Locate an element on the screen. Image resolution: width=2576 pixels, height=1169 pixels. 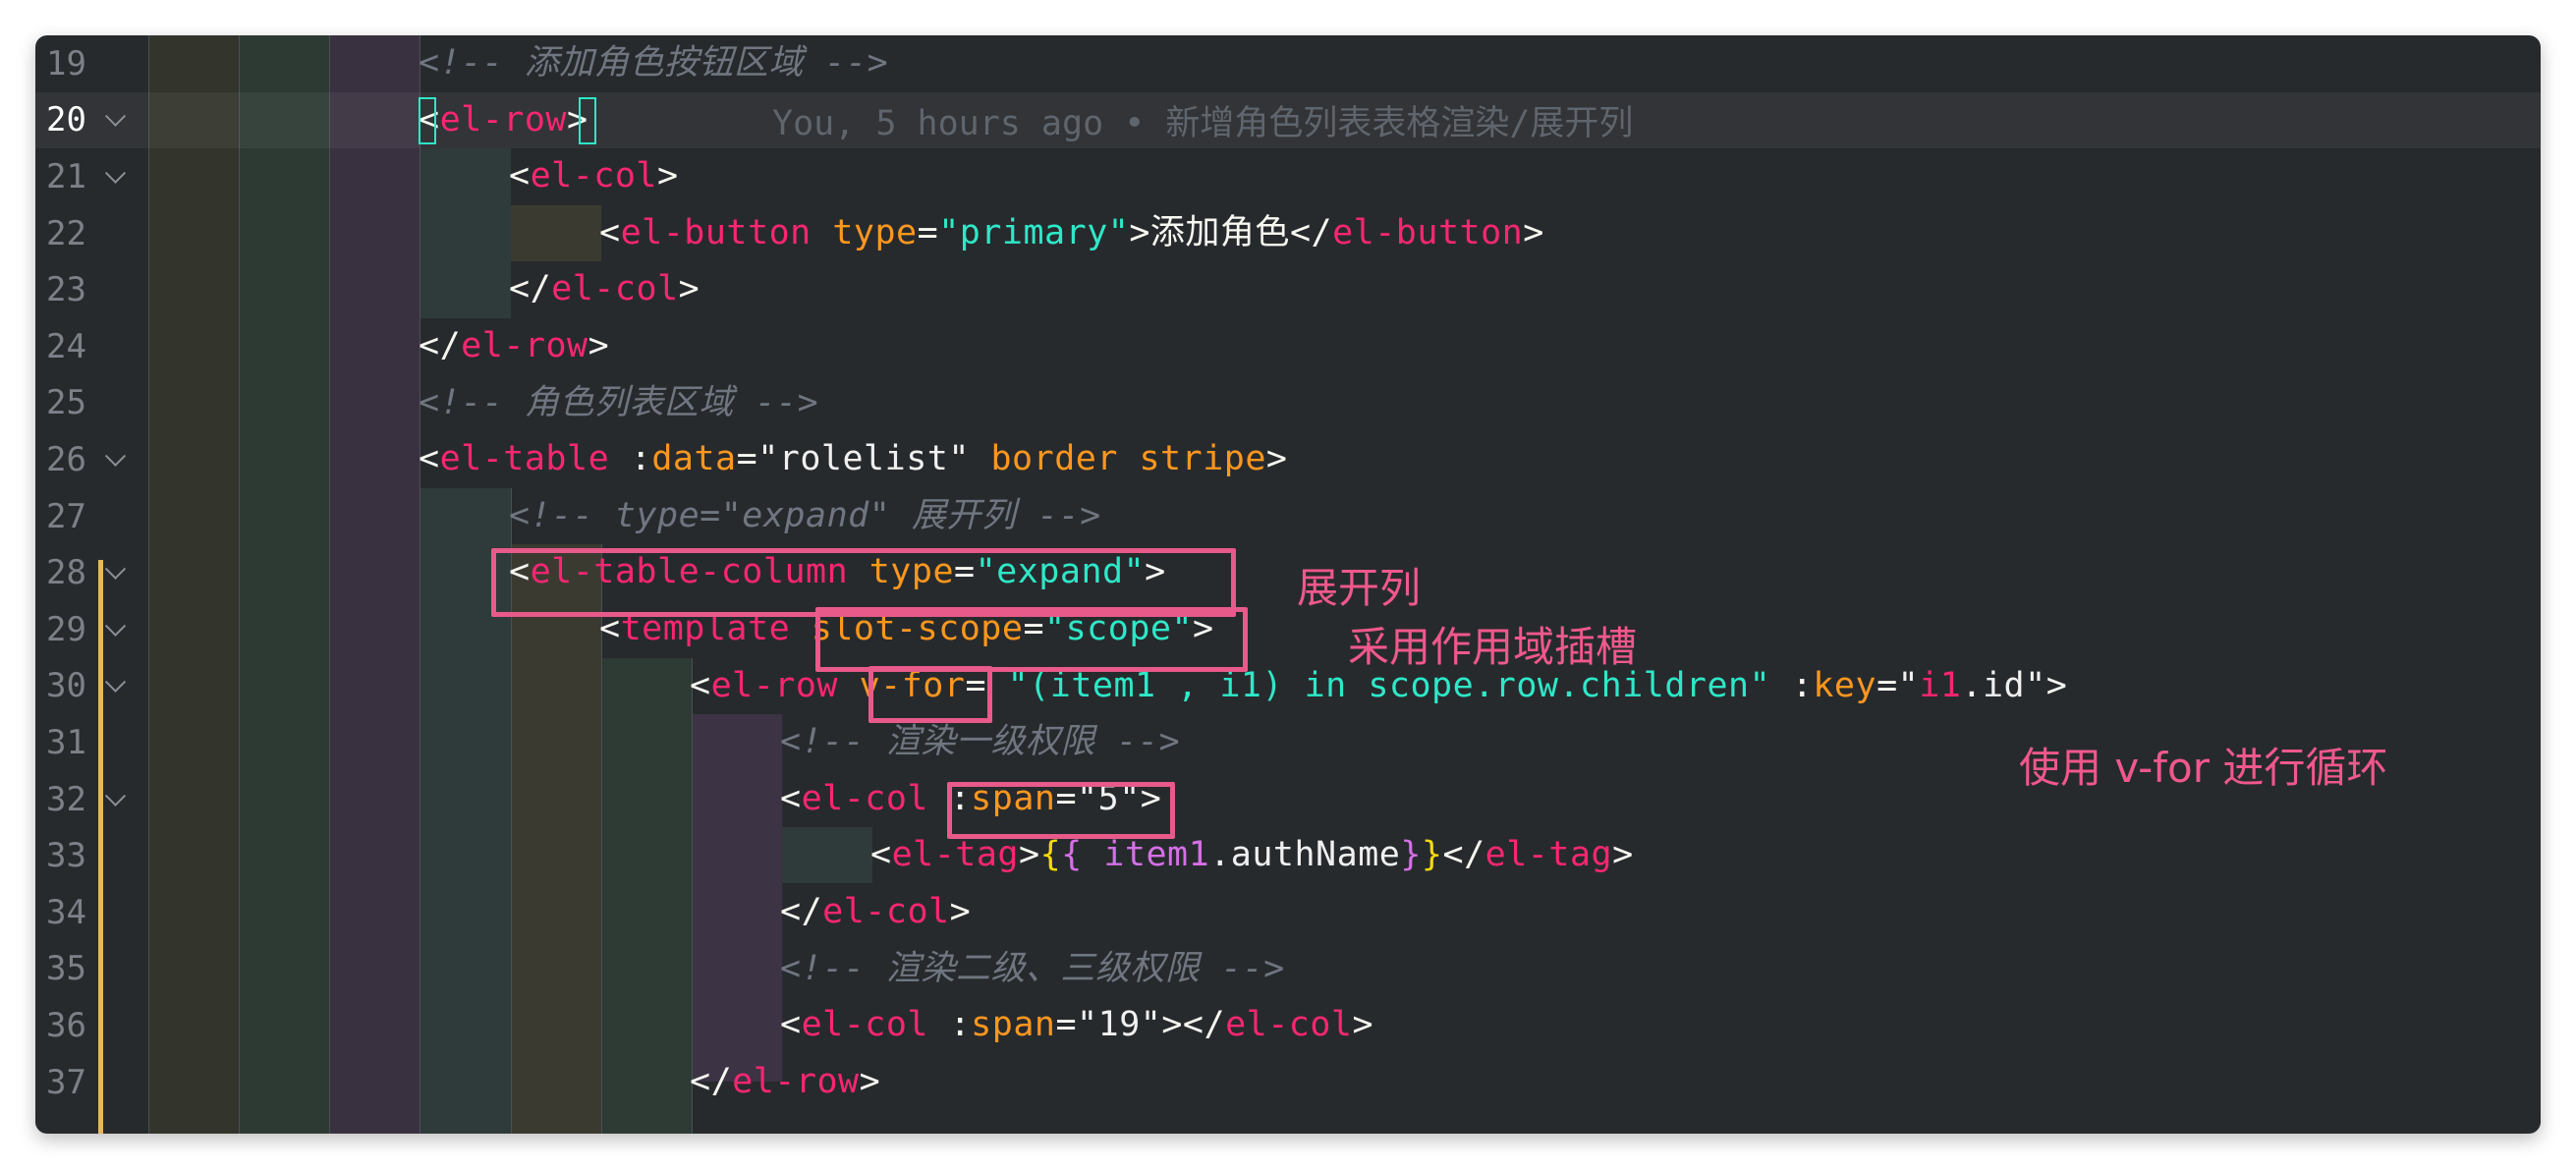
code-line-33: 33 <el-tag>{{ item1.authName}}</el-tag> is located at coordinates (1288, 855).